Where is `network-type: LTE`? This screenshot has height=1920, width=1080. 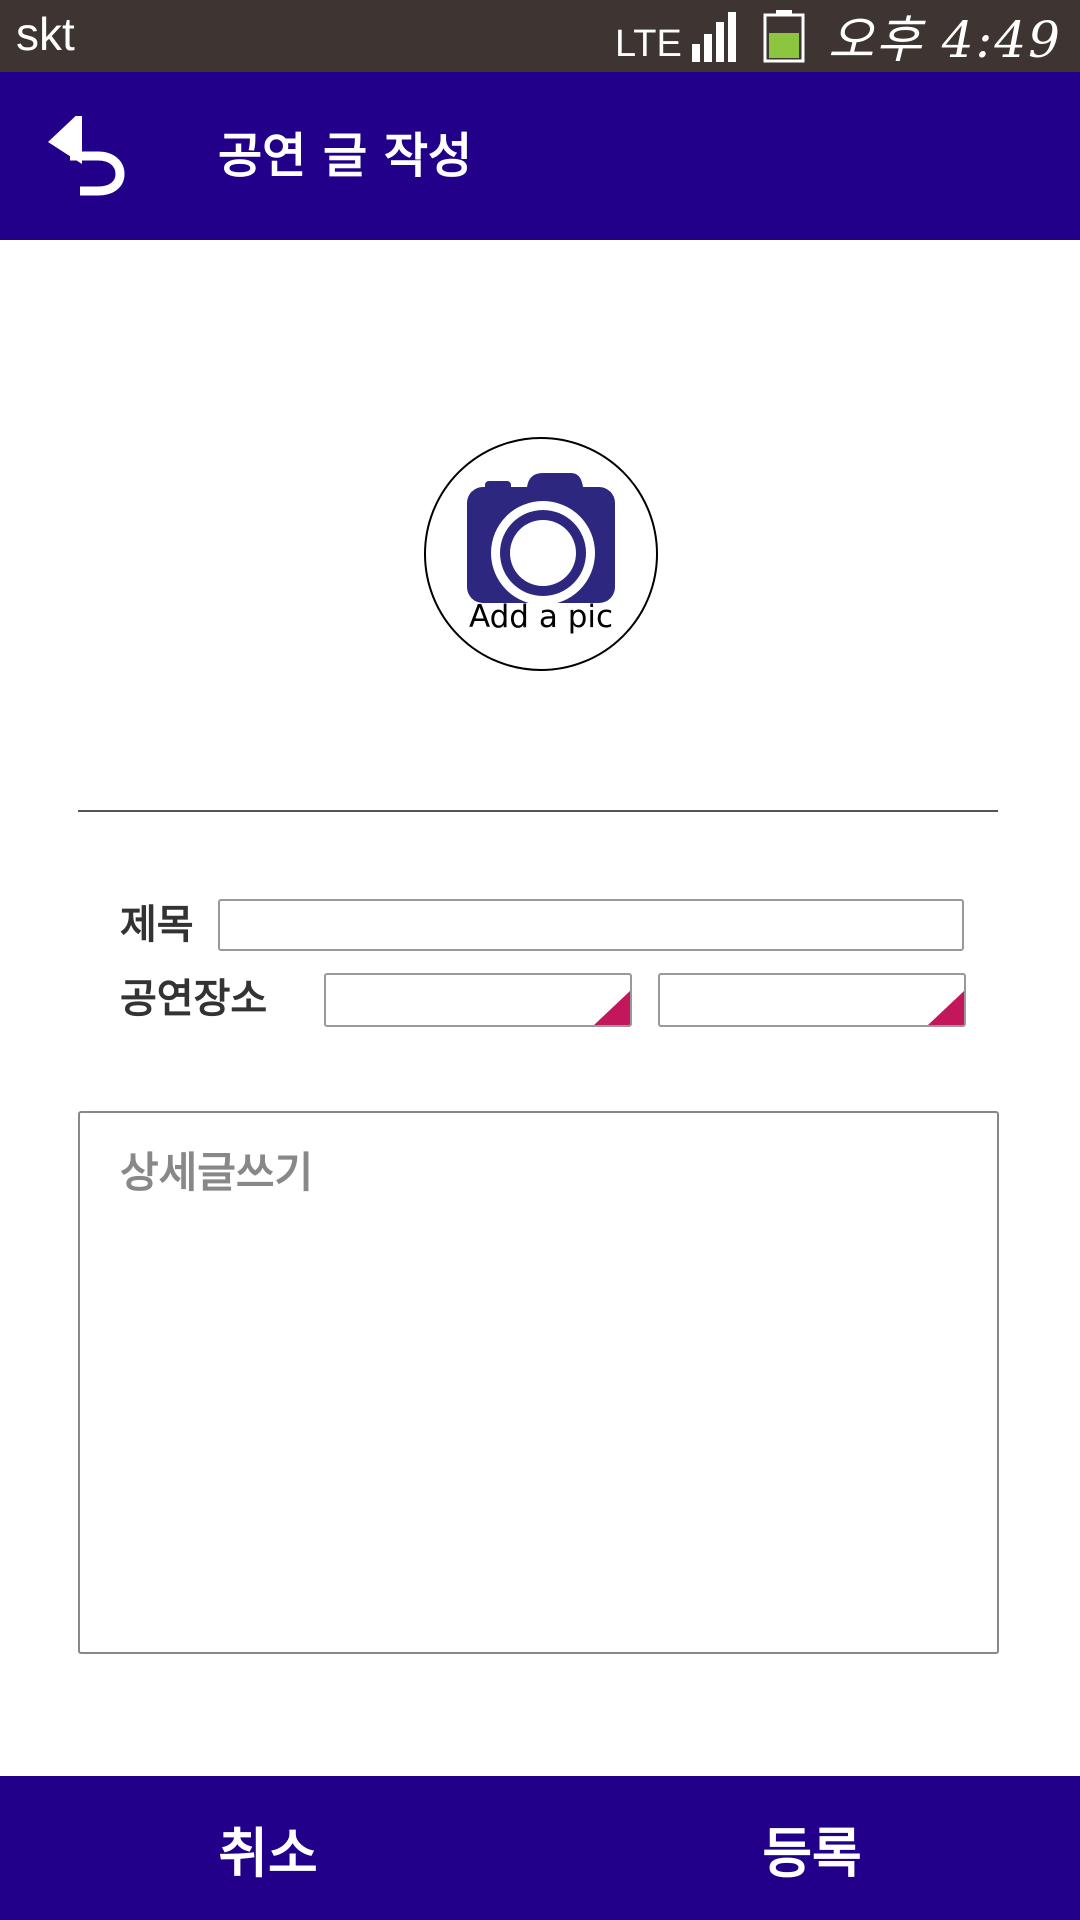 network-type: LTE is located at coordinates (648, 43).